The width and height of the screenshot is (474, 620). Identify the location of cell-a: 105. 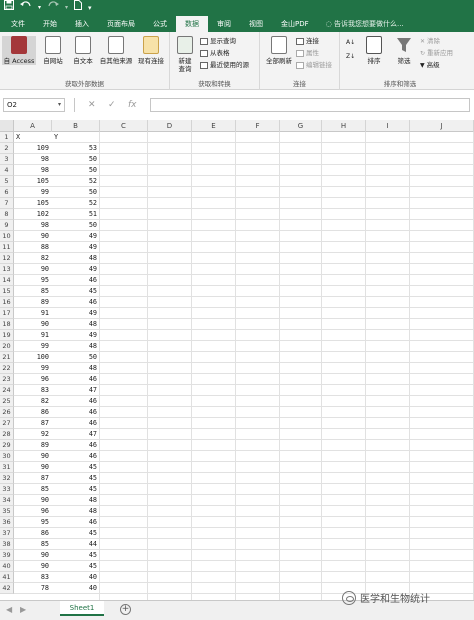
(33, 203).